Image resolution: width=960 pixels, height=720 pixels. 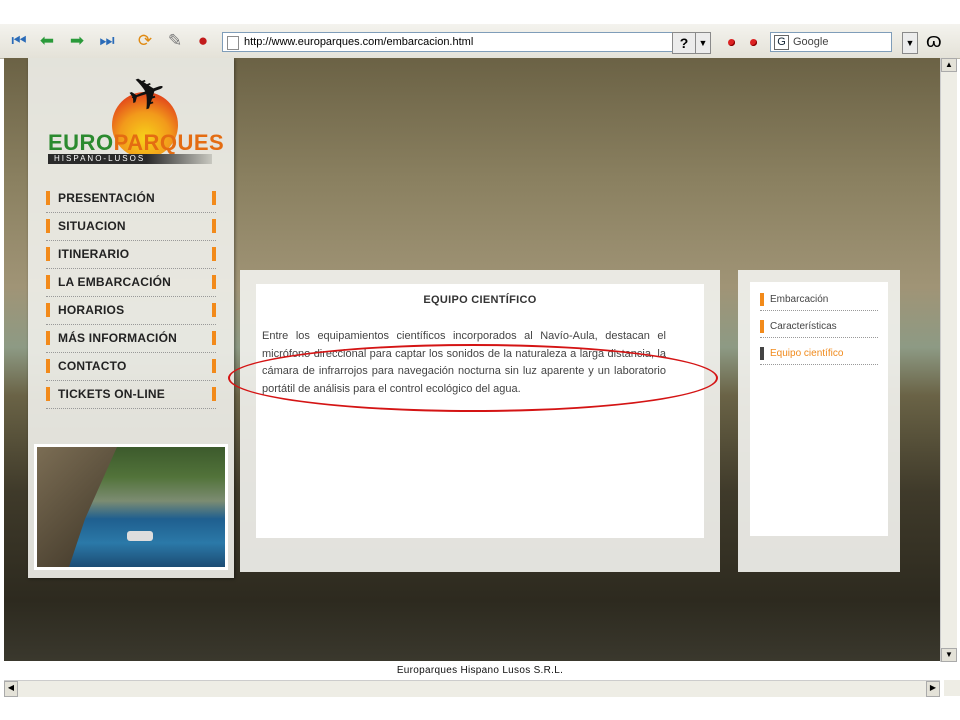 I want to click on nav-item-mas-informacion: MÁS INFORMACIÓN, so click(x=131, y=339).